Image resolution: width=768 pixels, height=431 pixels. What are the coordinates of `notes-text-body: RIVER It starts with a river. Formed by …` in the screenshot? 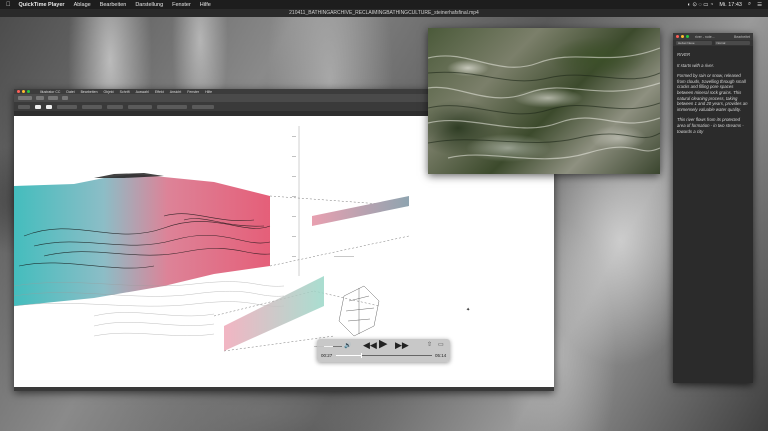 It's located at (713, 95).